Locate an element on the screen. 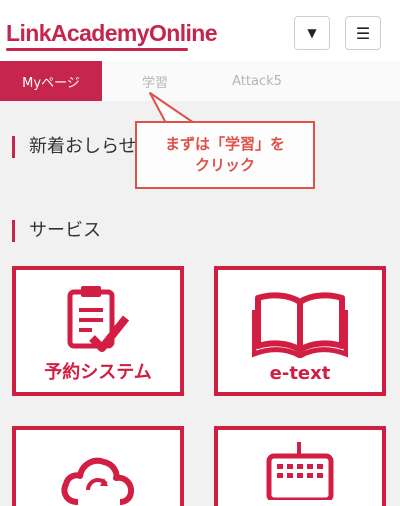 The image size is (400, 506). cloud-sync-icon is located at coordinates (97, 481).